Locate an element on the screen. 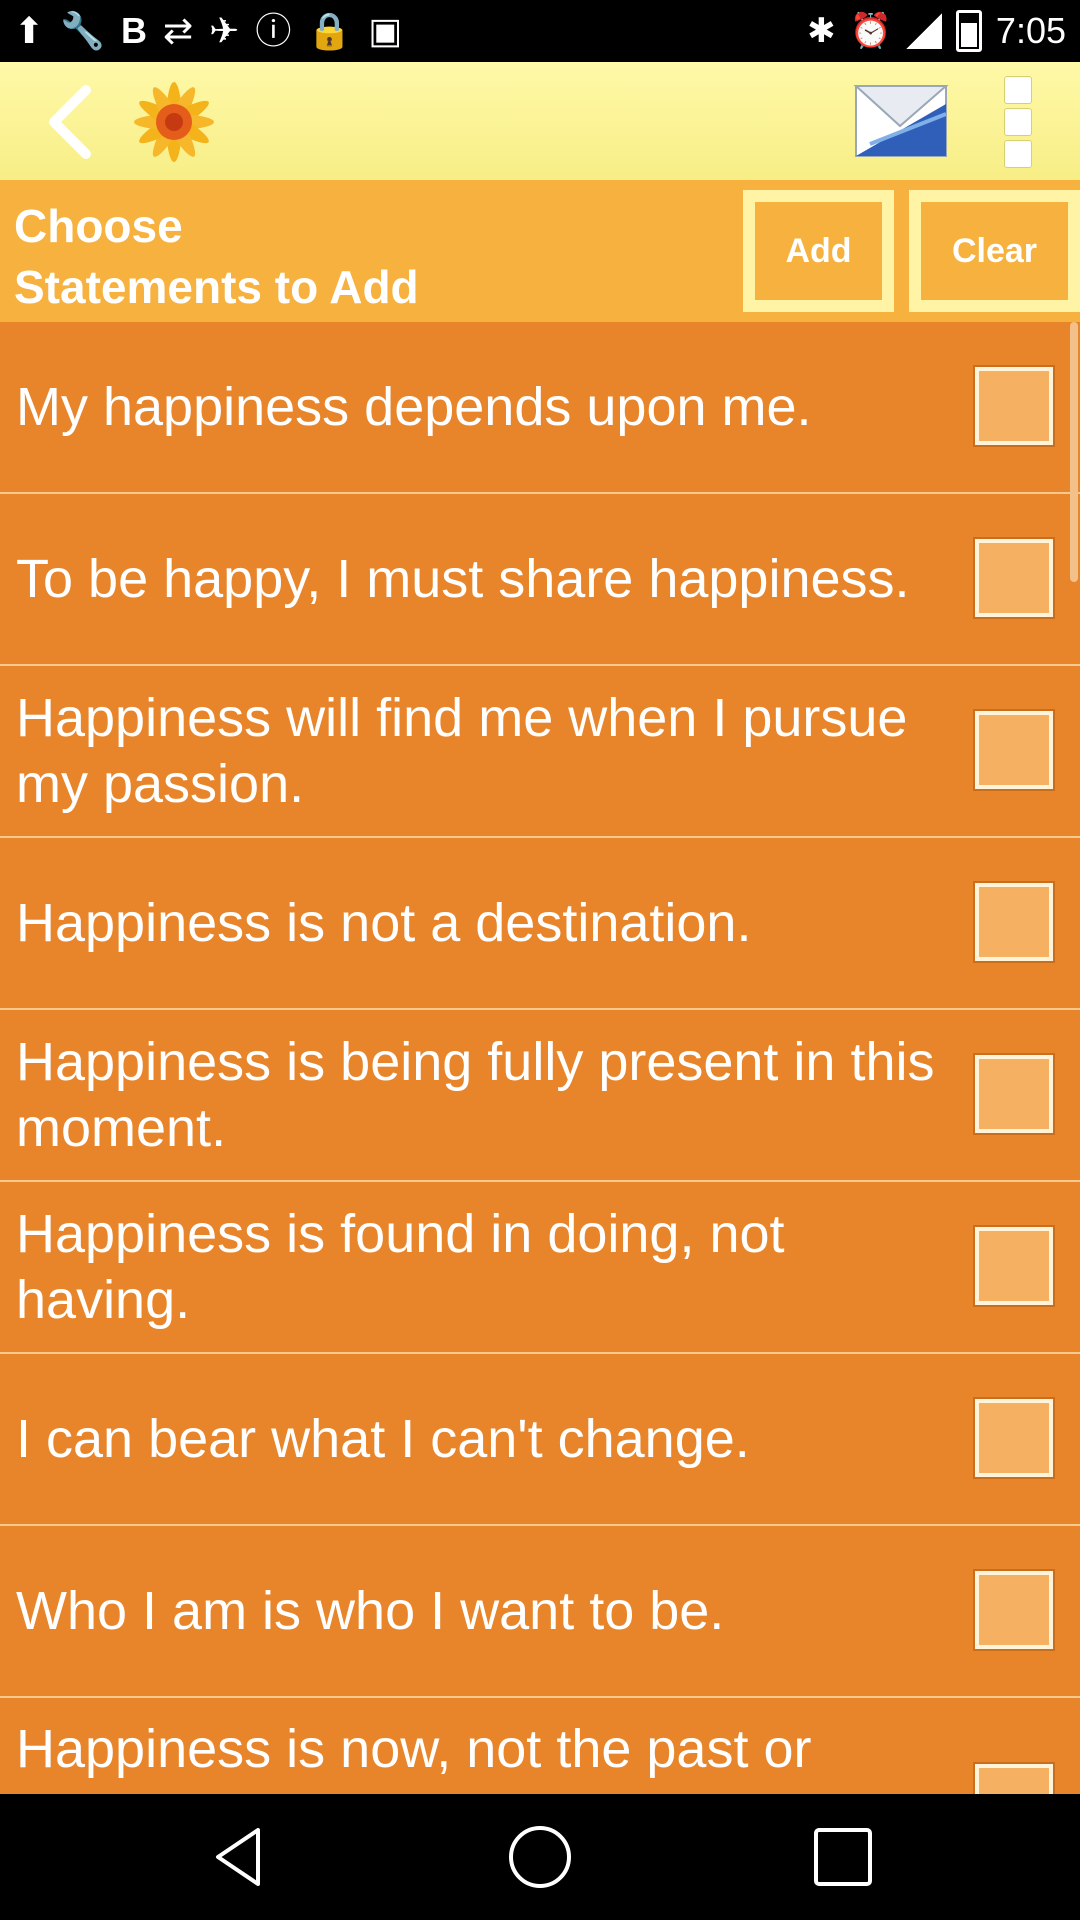 The width and height of the screenshot is (1080, 1920). list-item: Happiness is now, not the past or is located at coordinates (540, 1746).